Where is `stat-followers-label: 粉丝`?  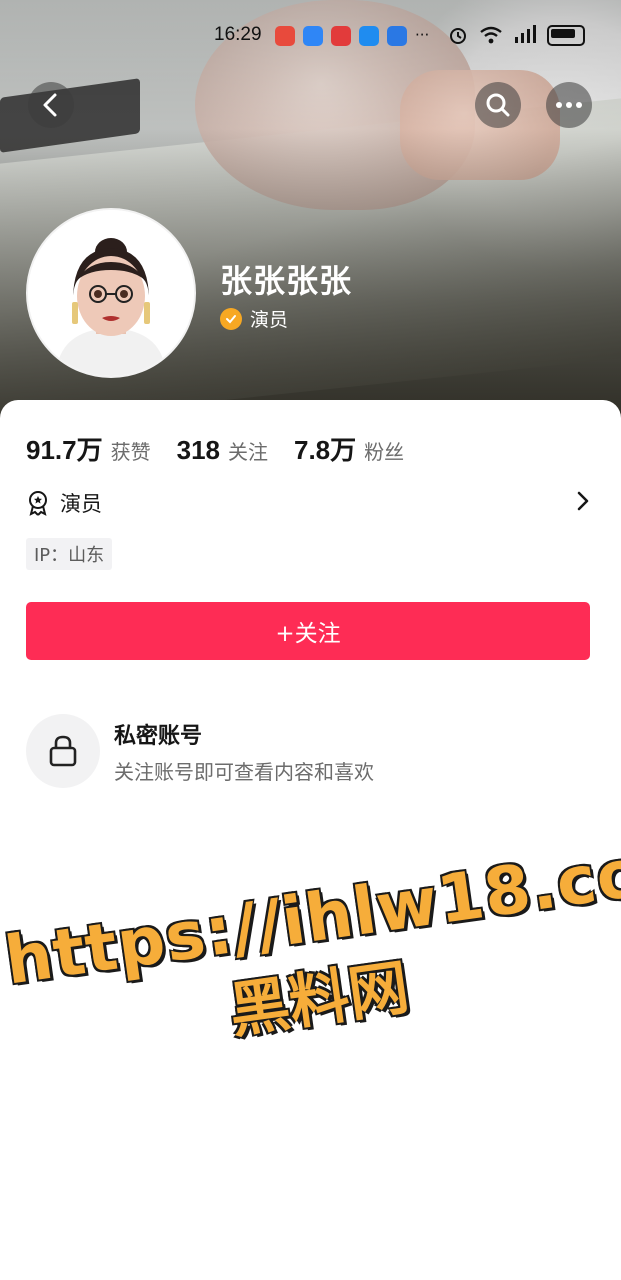
stat-followers-label: 粉丝 is located at coordinates (384, 452).